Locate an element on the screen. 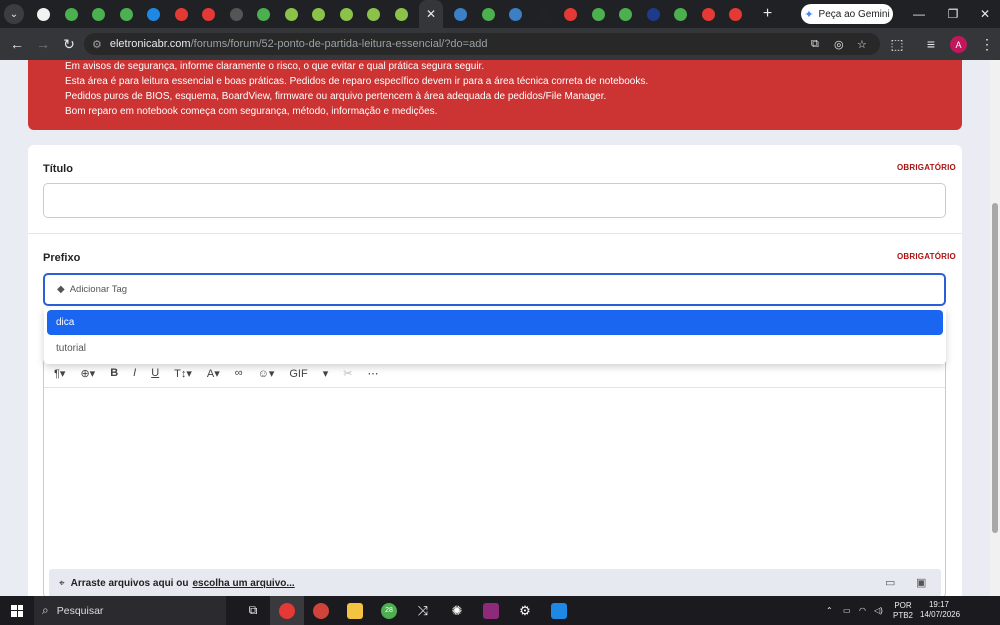 Image resolution: width=1000 pixels, height=625 pixels. site-info-icon: ⚙ is located at coordinates (97, 44).